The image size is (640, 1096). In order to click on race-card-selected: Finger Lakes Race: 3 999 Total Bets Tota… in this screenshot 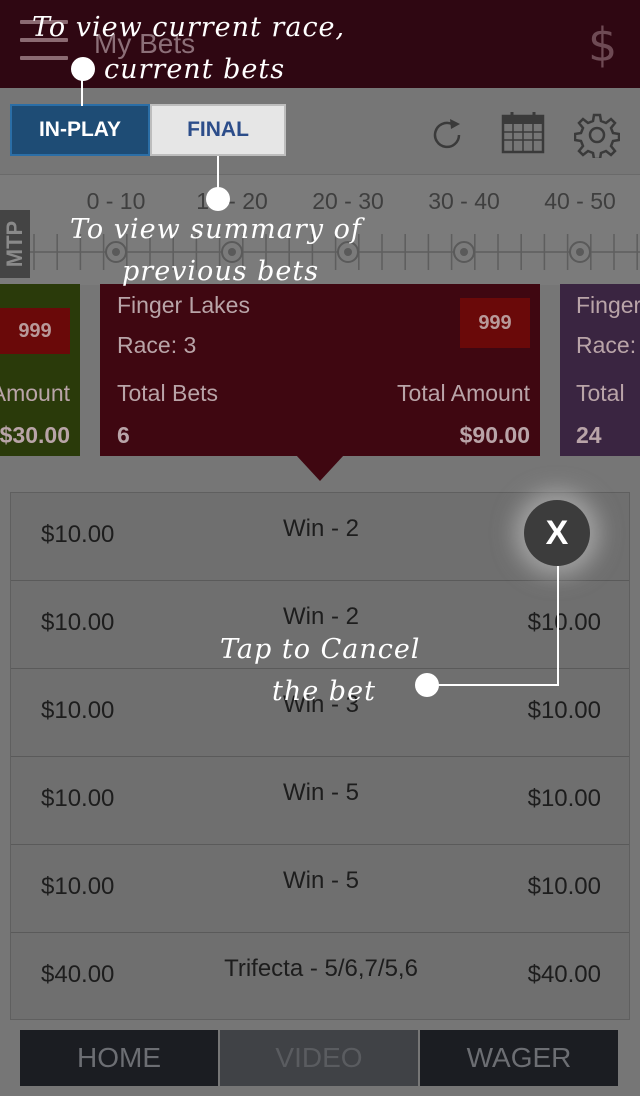, I will do `click(320, 370)`.